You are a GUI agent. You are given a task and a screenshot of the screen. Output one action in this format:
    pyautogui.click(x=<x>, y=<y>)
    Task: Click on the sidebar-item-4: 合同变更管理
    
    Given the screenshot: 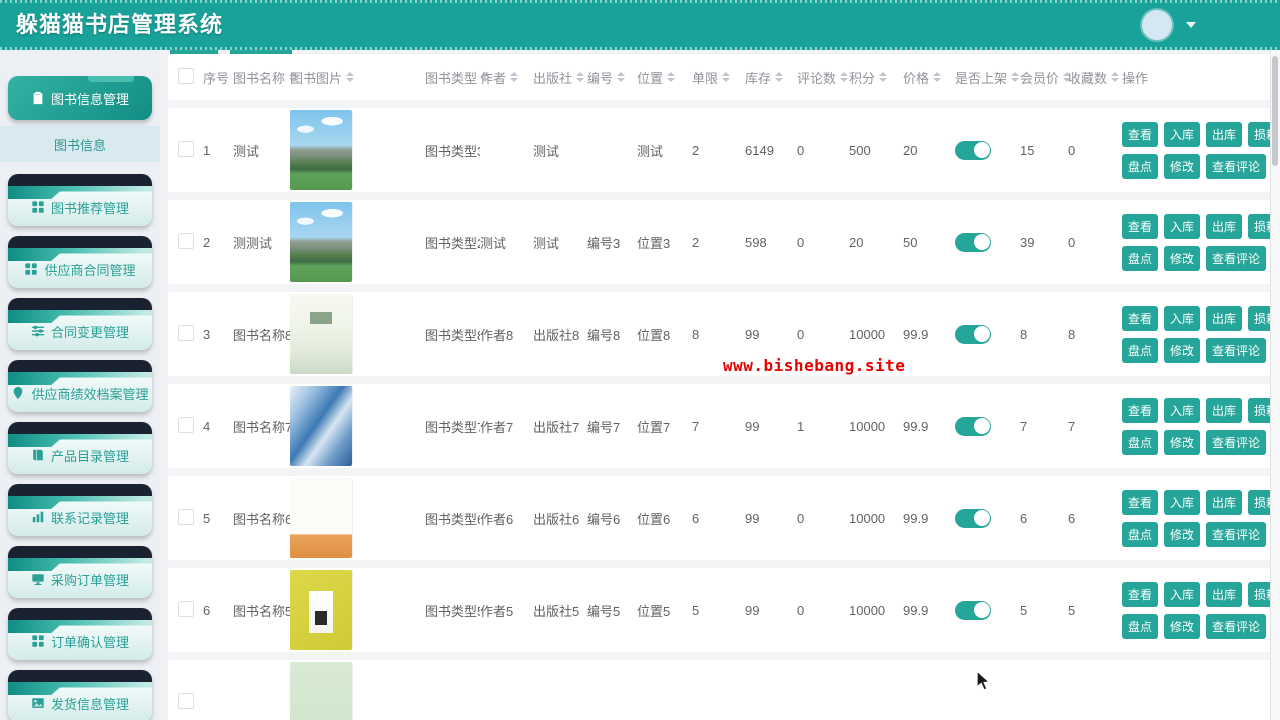 What is the action you would take?
    pyautogui.click(x=80, y=324)
    